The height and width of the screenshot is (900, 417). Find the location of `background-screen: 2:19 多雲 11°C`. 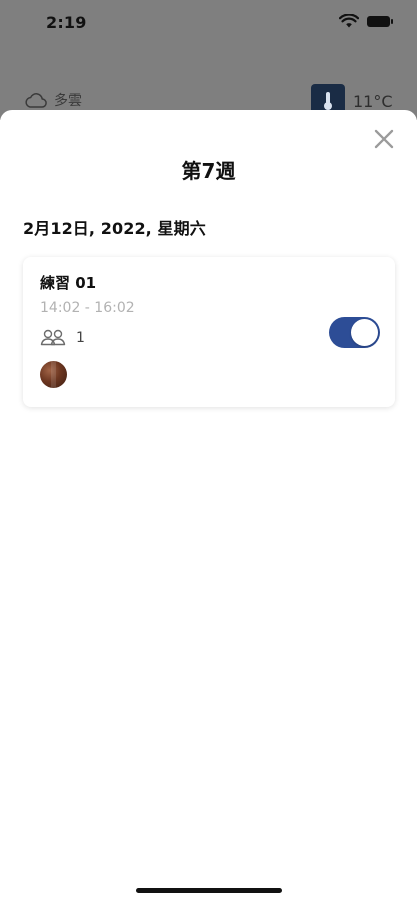

background-screen: 2:19 多雲 11°C is located at coordinates (208, 60).